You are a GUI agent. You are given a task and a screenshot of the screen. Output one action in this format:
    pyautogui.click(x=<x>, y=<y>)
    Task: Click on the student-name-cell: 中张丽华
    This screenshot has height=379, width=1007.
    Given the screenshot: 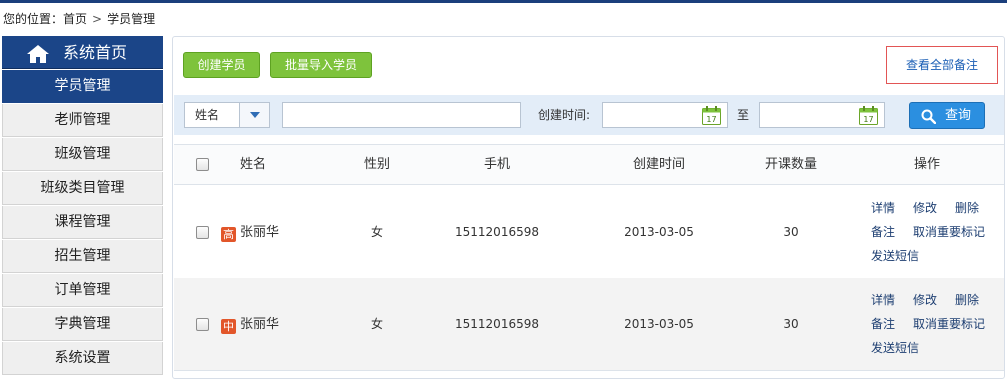 What is the action you would take?
    pyautogui.click(x=250, y=324)
    